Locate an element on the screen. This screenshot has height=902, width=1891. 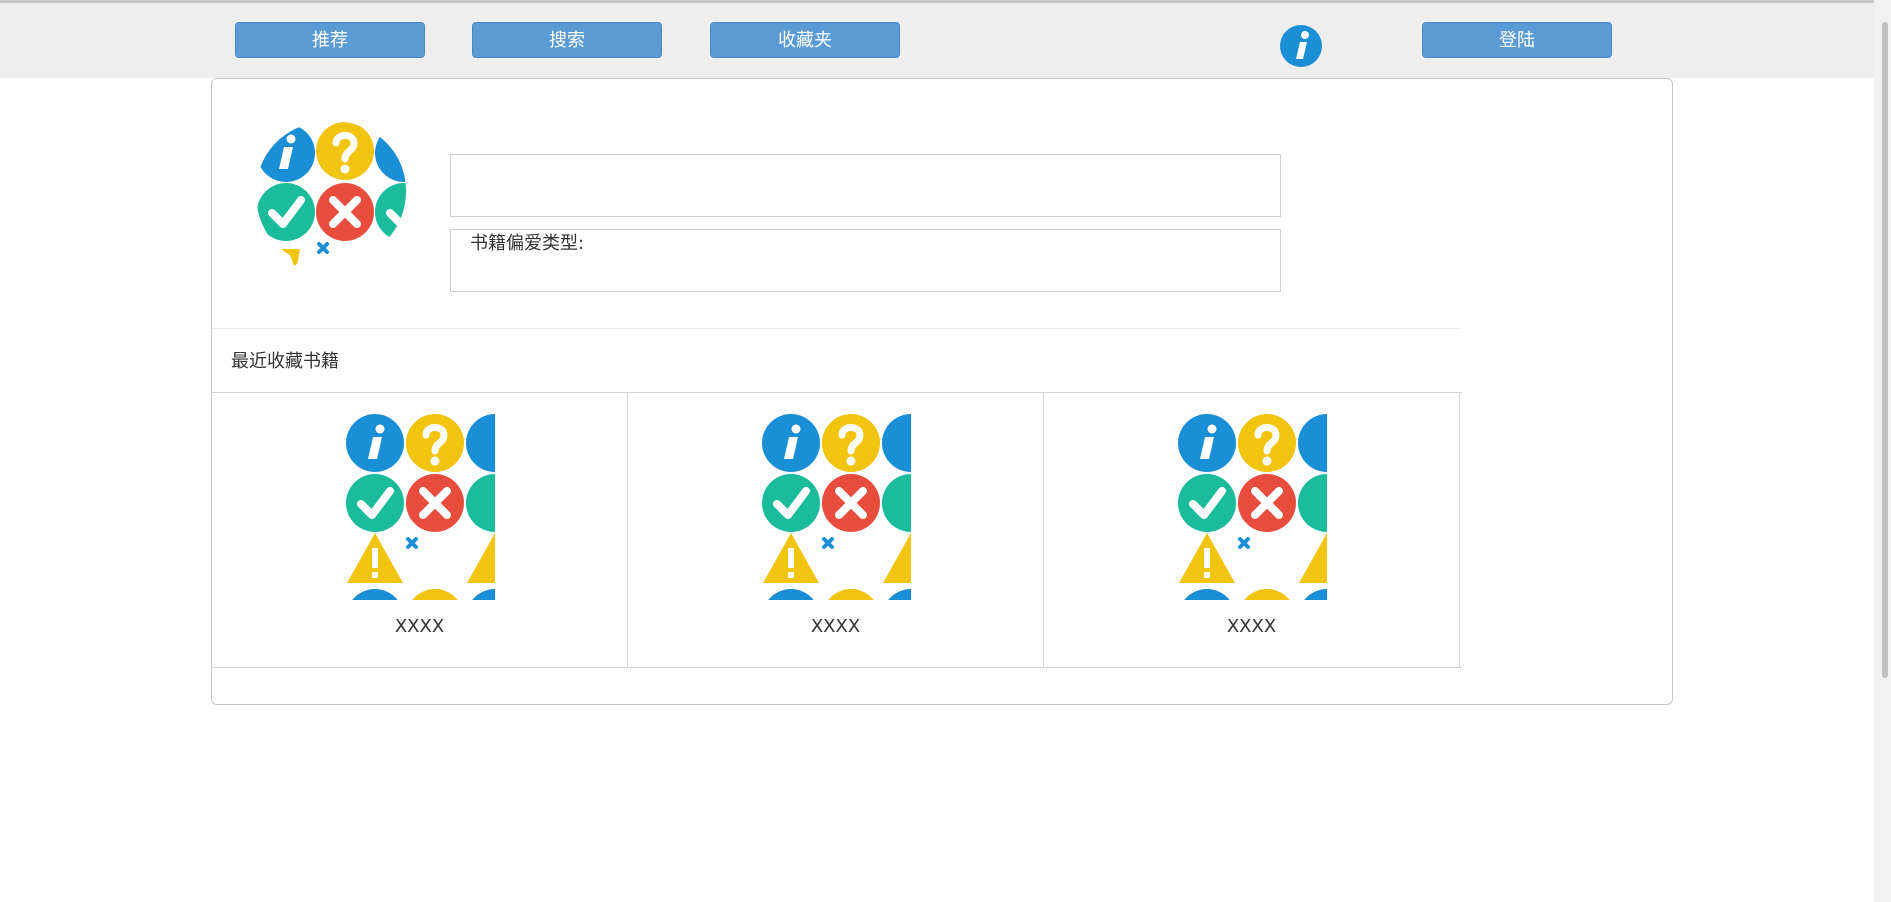
section-divider is located at coordinates (837, 328).